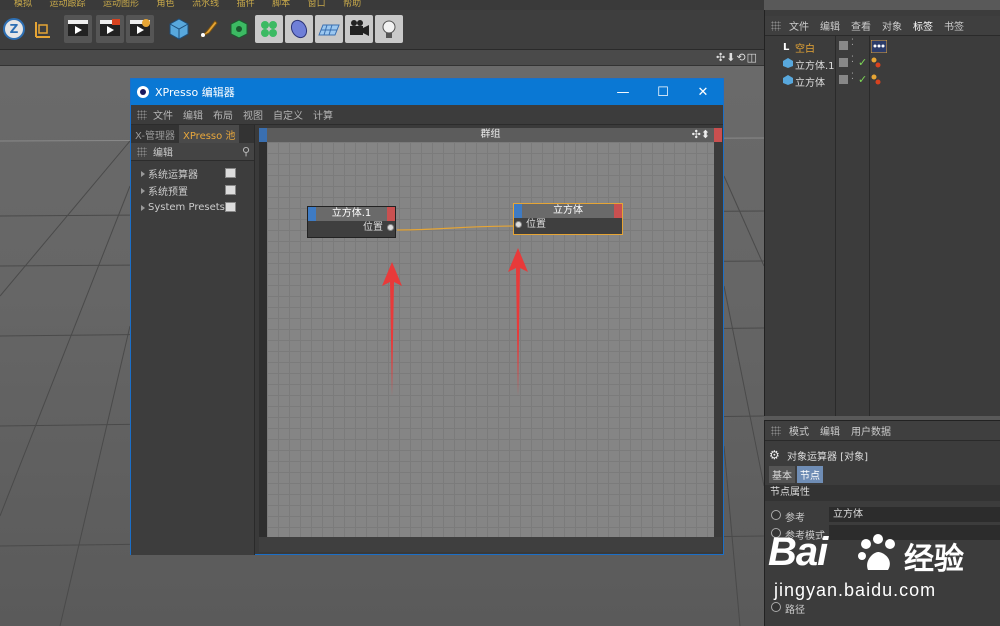  I want to click on object-row-null: L 空白 ⁚, so click(882, 46).